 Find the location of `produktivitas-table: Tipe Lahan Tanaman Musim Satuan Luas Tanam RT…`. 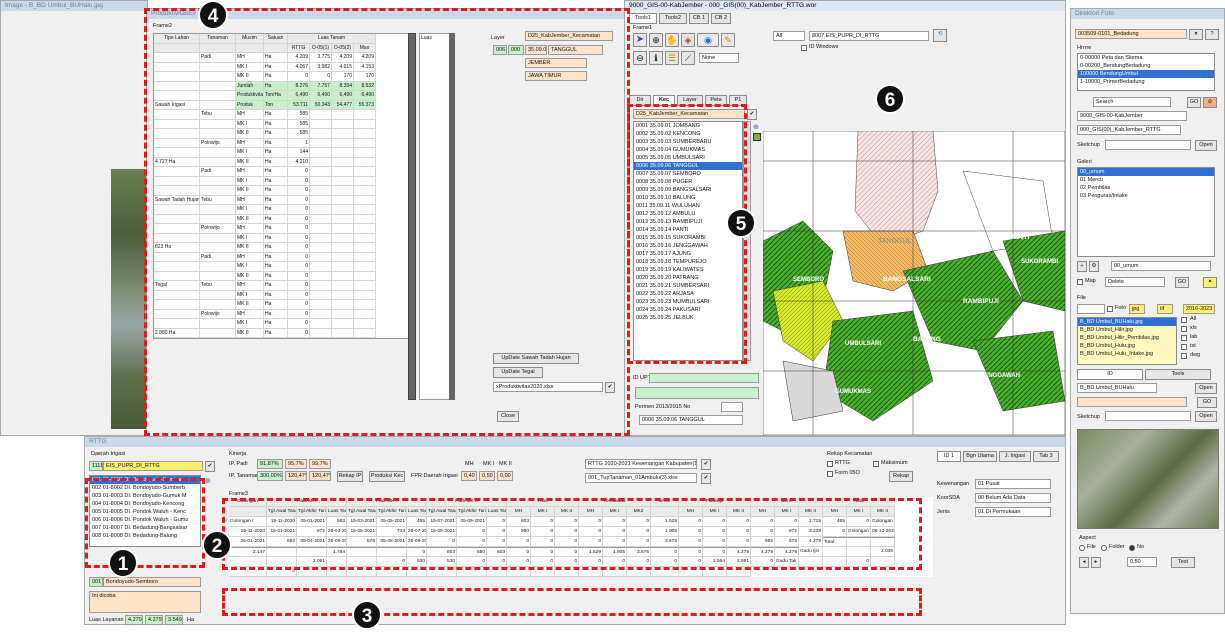

produktivitas-table: Tipe Lahan Tanaman Musim Satuan Luas Tanam RT… is located at coordinates (281, 186).